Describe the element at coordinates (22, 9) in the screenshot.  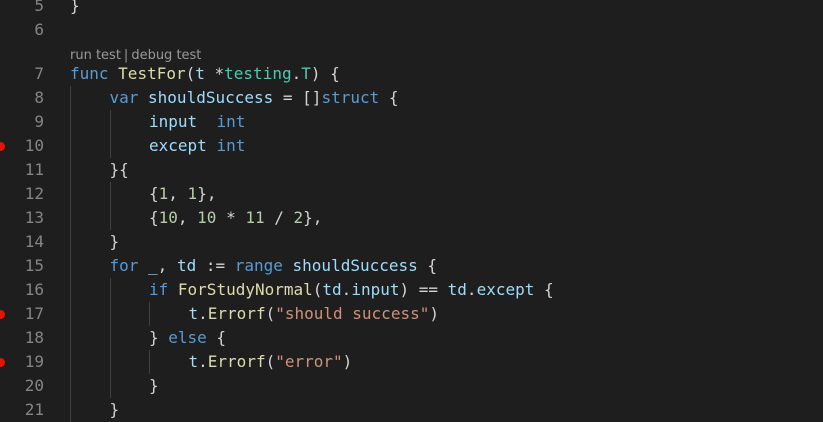
I see `line-number: 5` at that location.